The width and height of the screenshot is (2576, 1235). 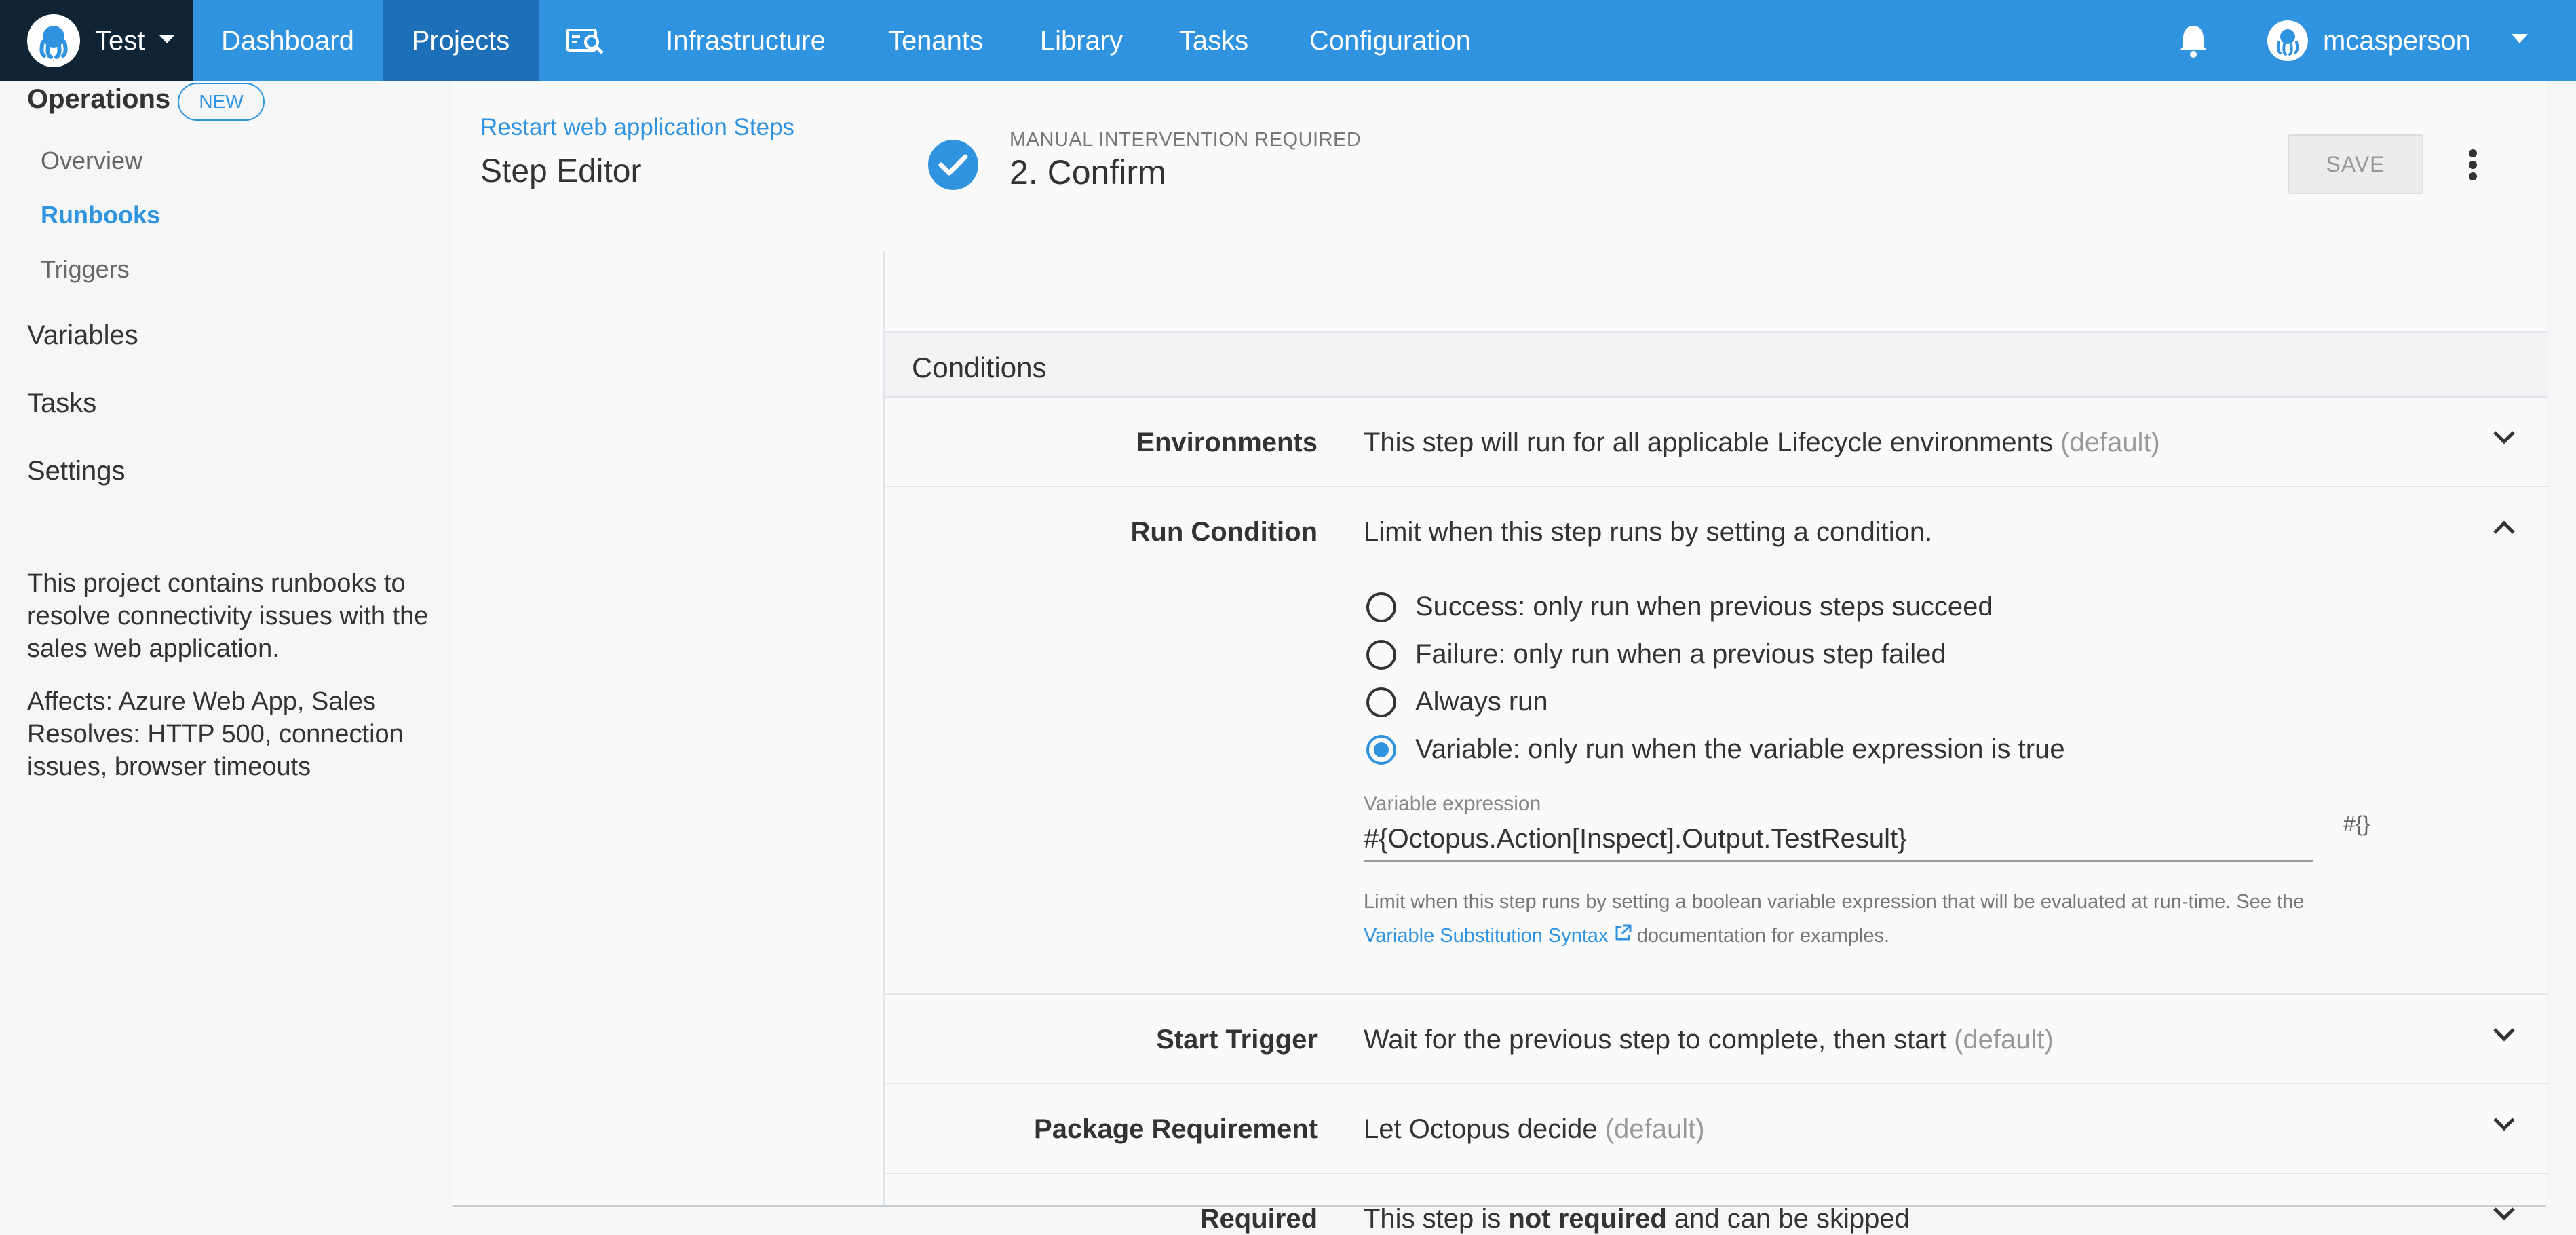 What do you see at coordinates (1623, 932) in the screenshot?
I see `external-link-icon` at bounding box center [1623, 932].